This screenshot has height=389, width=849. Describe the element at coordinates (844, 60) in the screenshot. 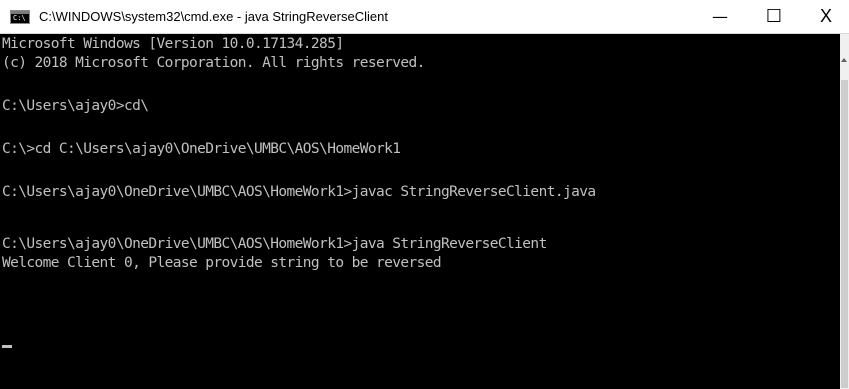

I see `scroll-up-arrow-icon` at that location.